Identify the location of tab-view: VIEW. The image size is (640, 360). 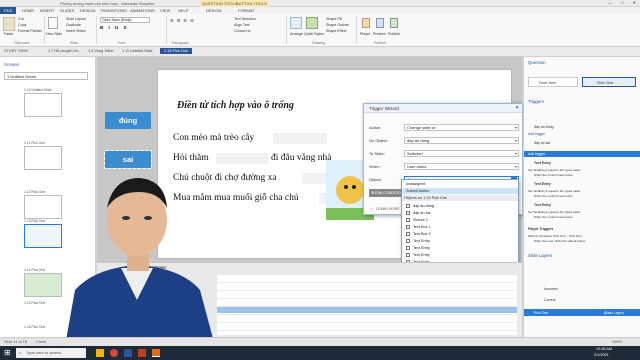
(165, 10).